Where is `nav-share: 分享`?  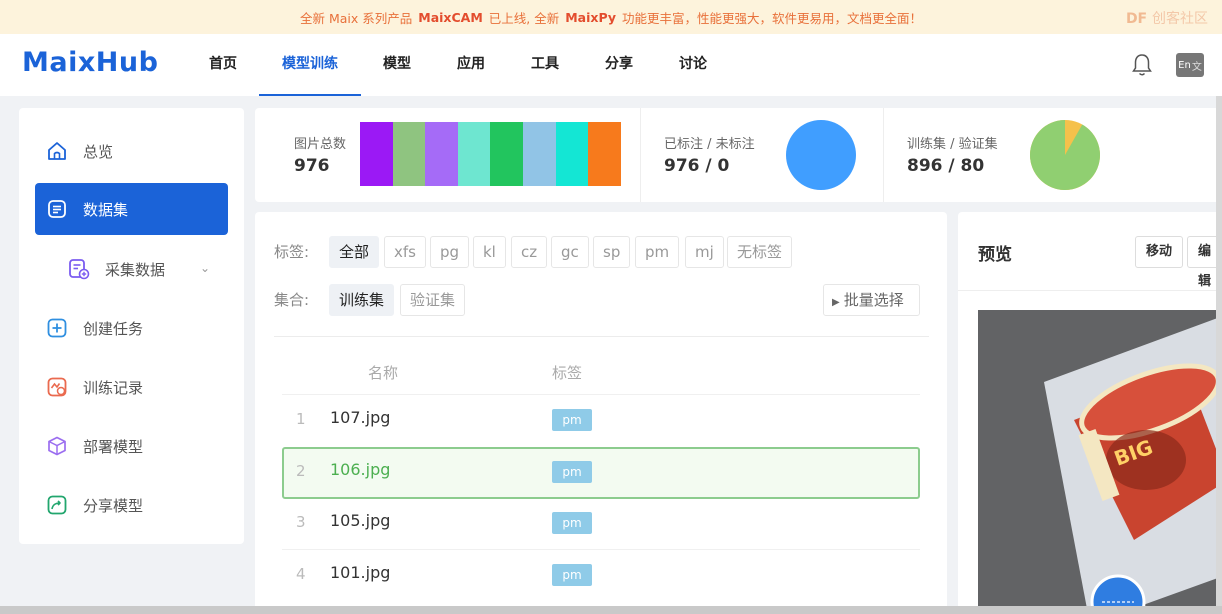 nav-share: 分享 is located at coordinates (619, 65).